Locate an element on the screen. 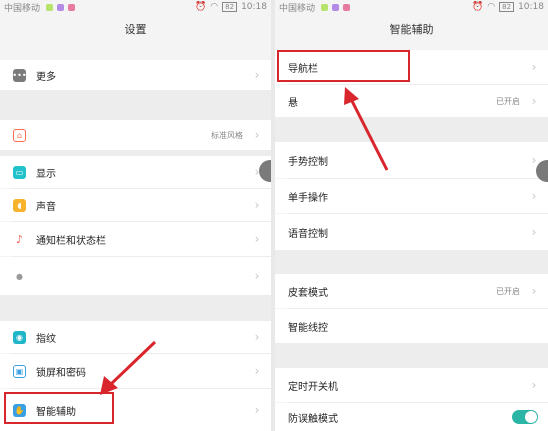 Image resolution: width=548 pixels, height=431 pixels. partial-icon: ● is located at coordinates (19, 276).